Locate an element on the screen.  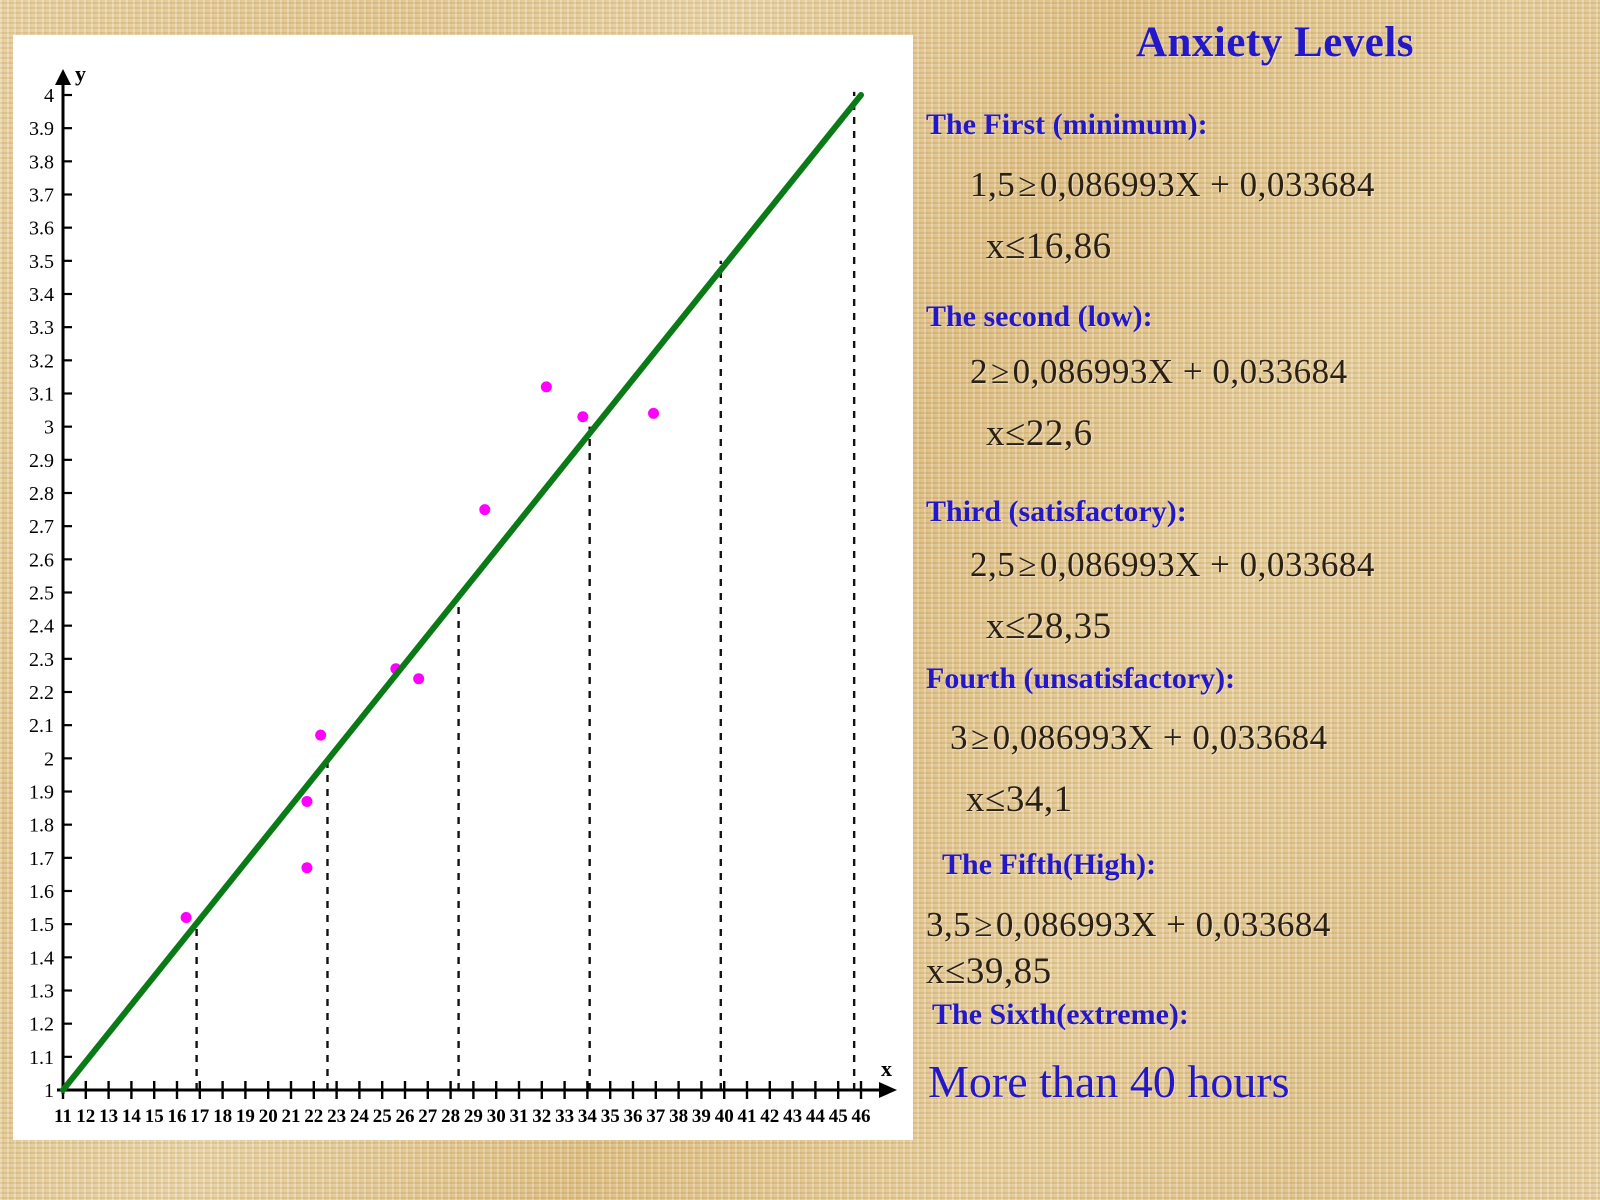
x-tick-label: 23 is located at coordinates (336, 1116).